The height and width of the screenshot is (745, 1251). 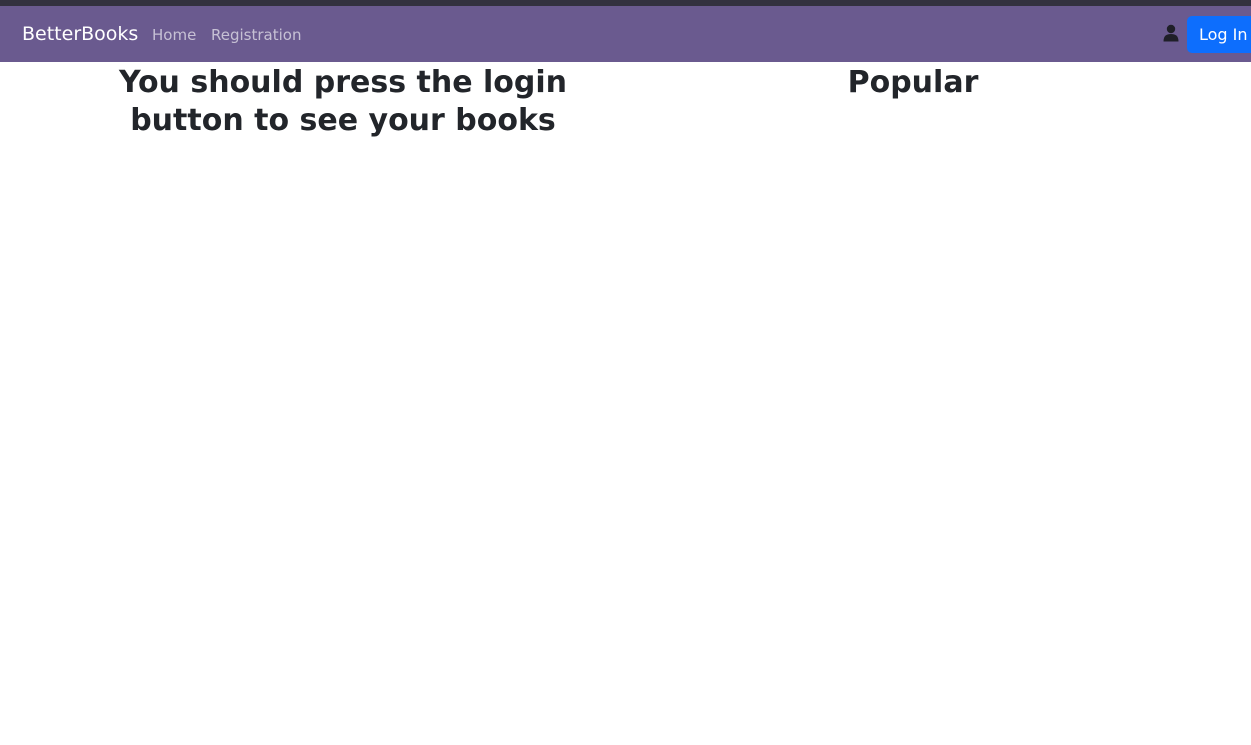 I want to click on navbar: BetterBooks Home Registration Log In, so click(x=625, y=34).